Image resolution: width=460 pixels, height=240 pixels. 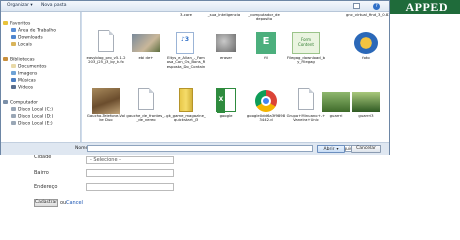 What do you see at coordinates (13, 80) in the screenshot?
I see `music-icon` at bounding box center [13, 80].